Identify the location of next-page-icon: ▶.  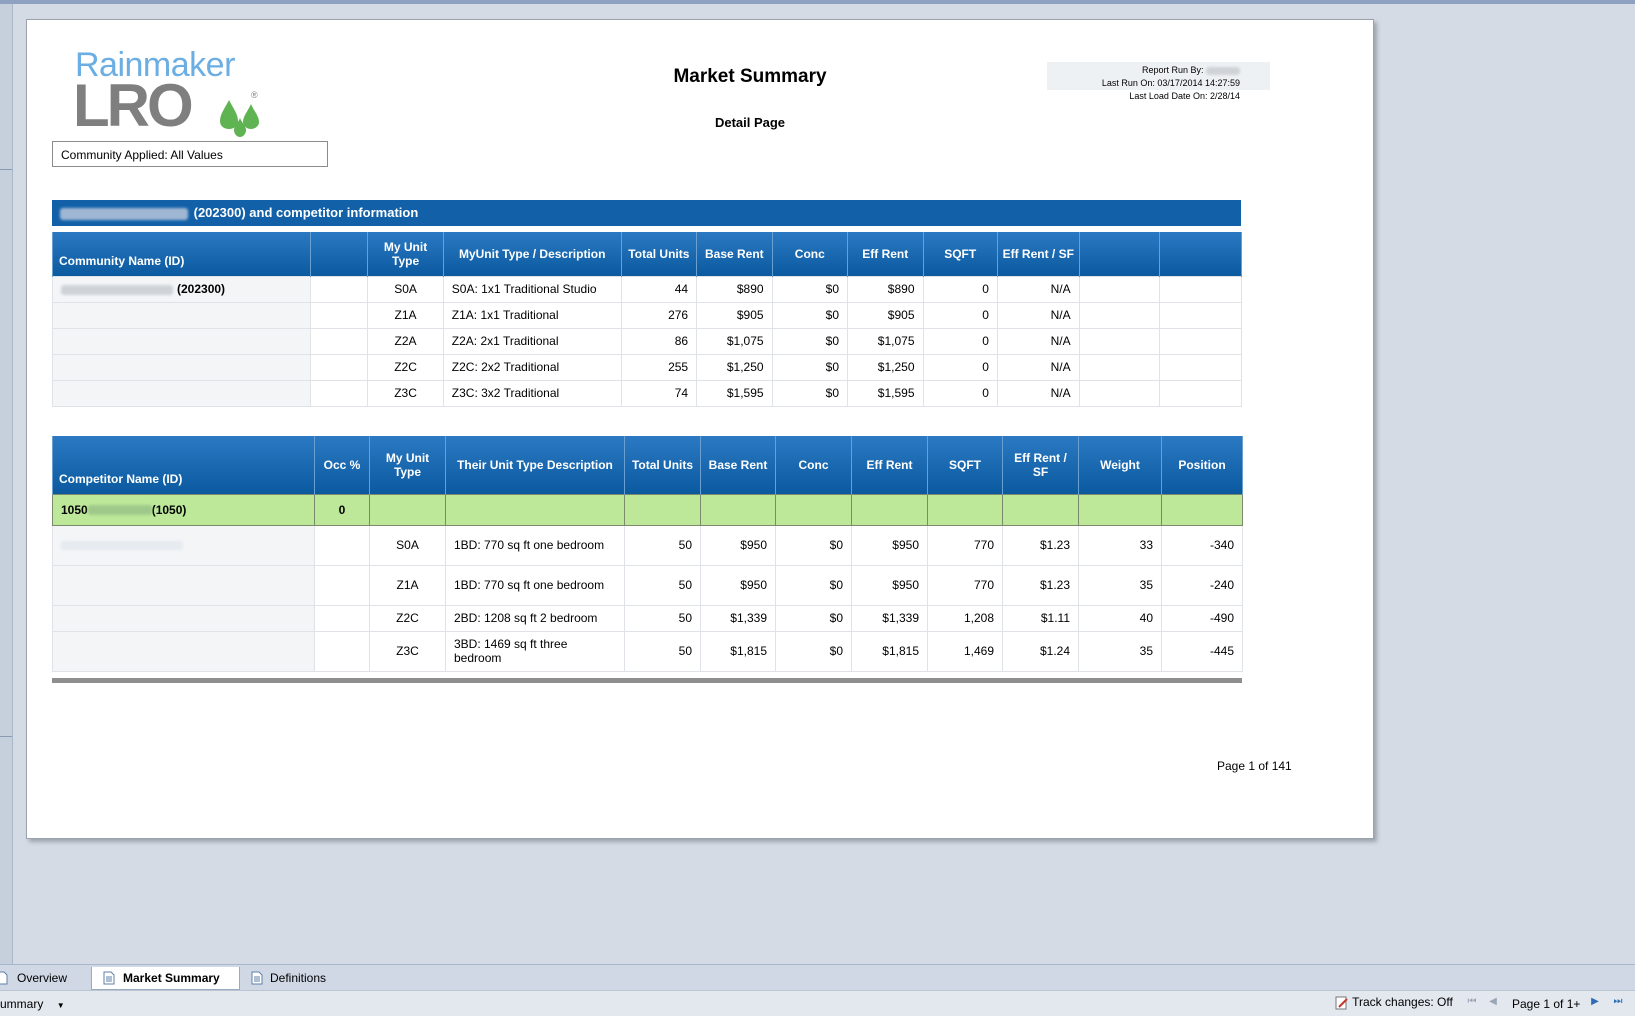
(1595, 1002).